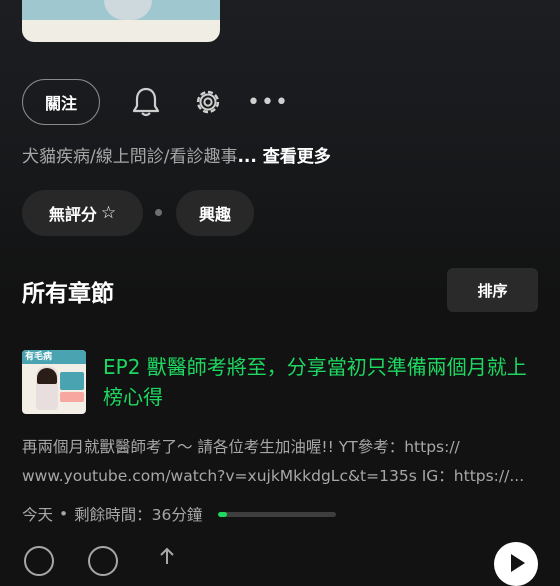 This screenshot has height=586, width=560. I want to click on sort-button: 排序, so click(492, 290).